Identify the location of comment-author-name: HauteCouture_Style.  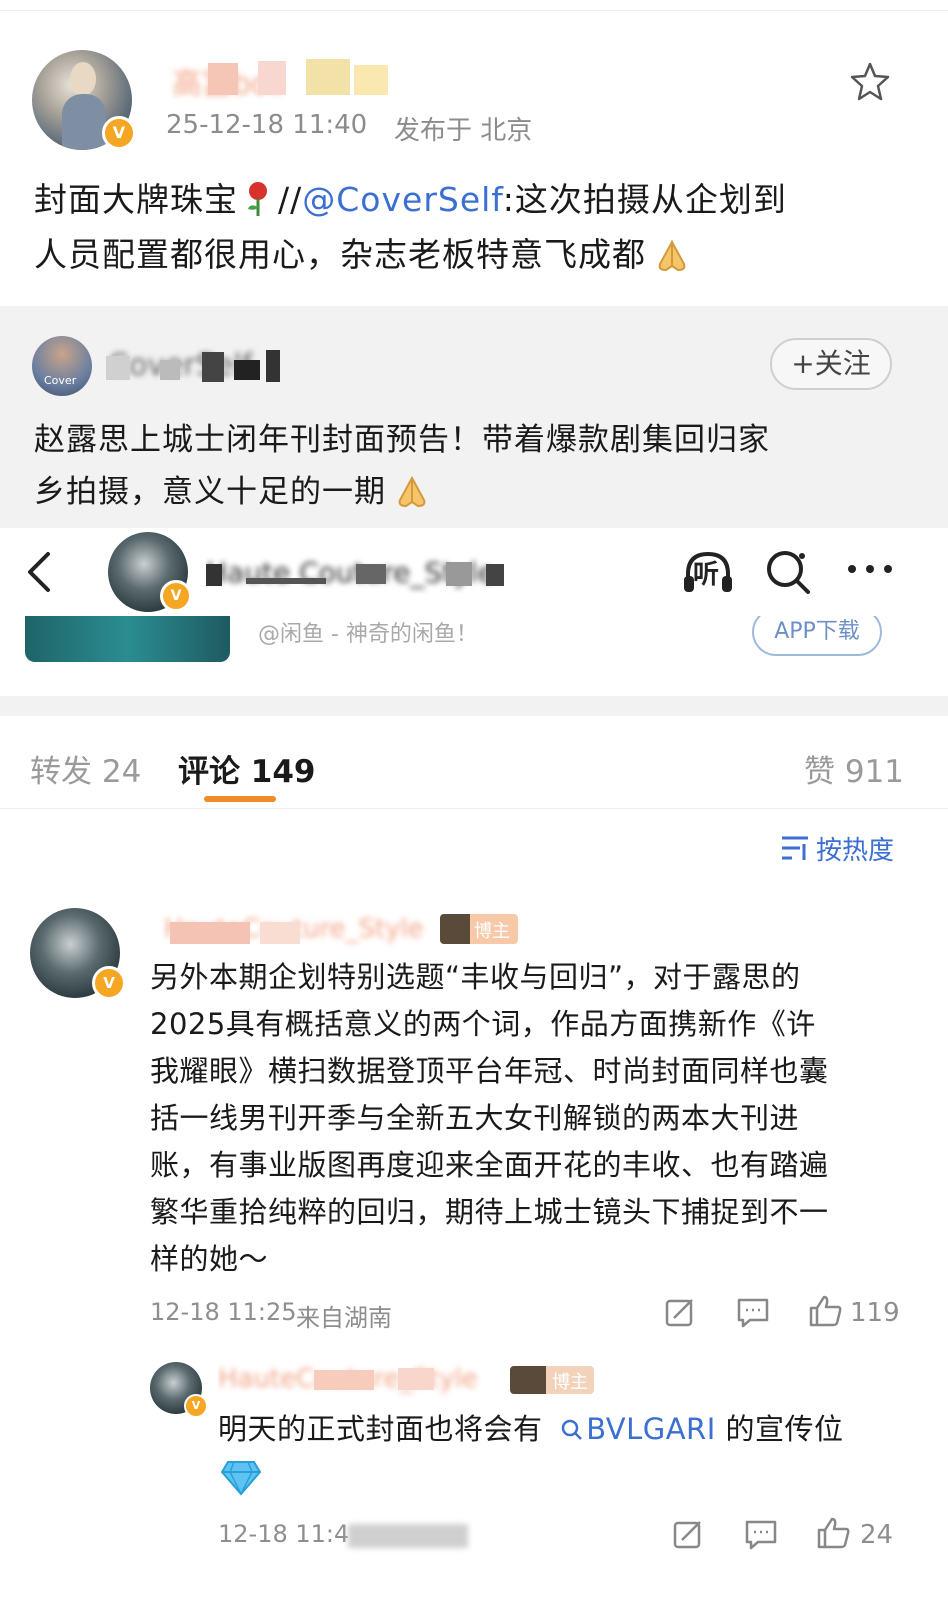
(290, 930).